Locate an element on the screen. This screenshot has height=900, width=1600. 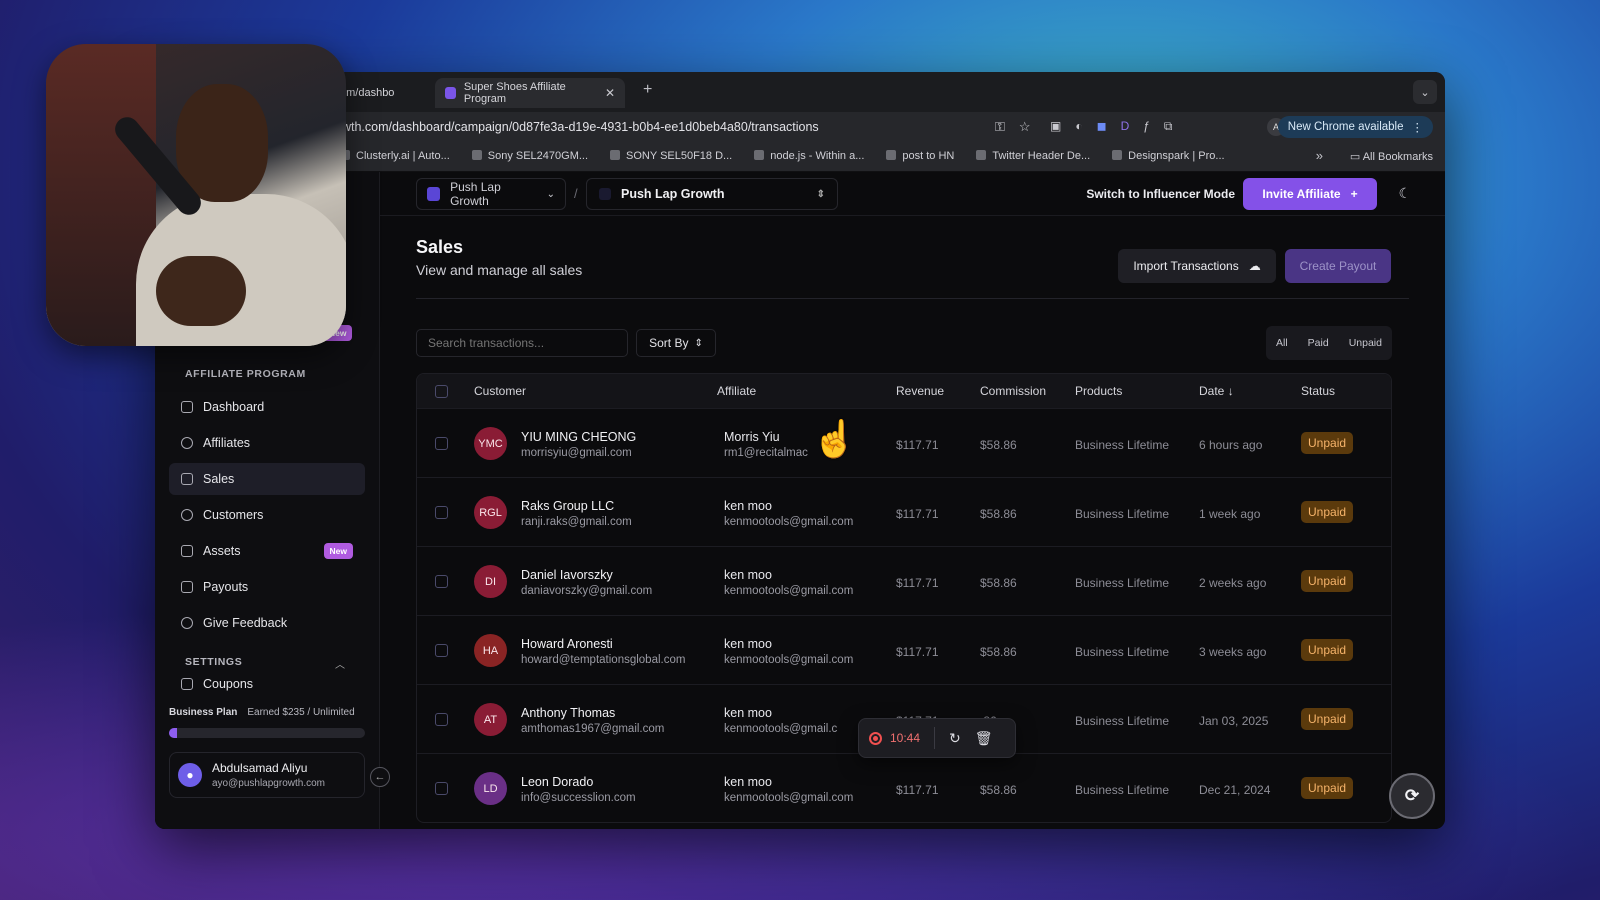
password-key-icon: ⚿ is located at coordinates (1000, 127).